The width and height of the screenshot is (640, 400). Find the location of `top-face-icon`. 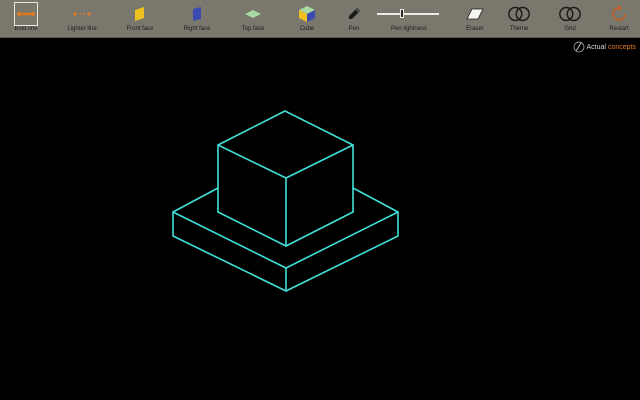

top-face-icon is located at coordinates (253, 14).